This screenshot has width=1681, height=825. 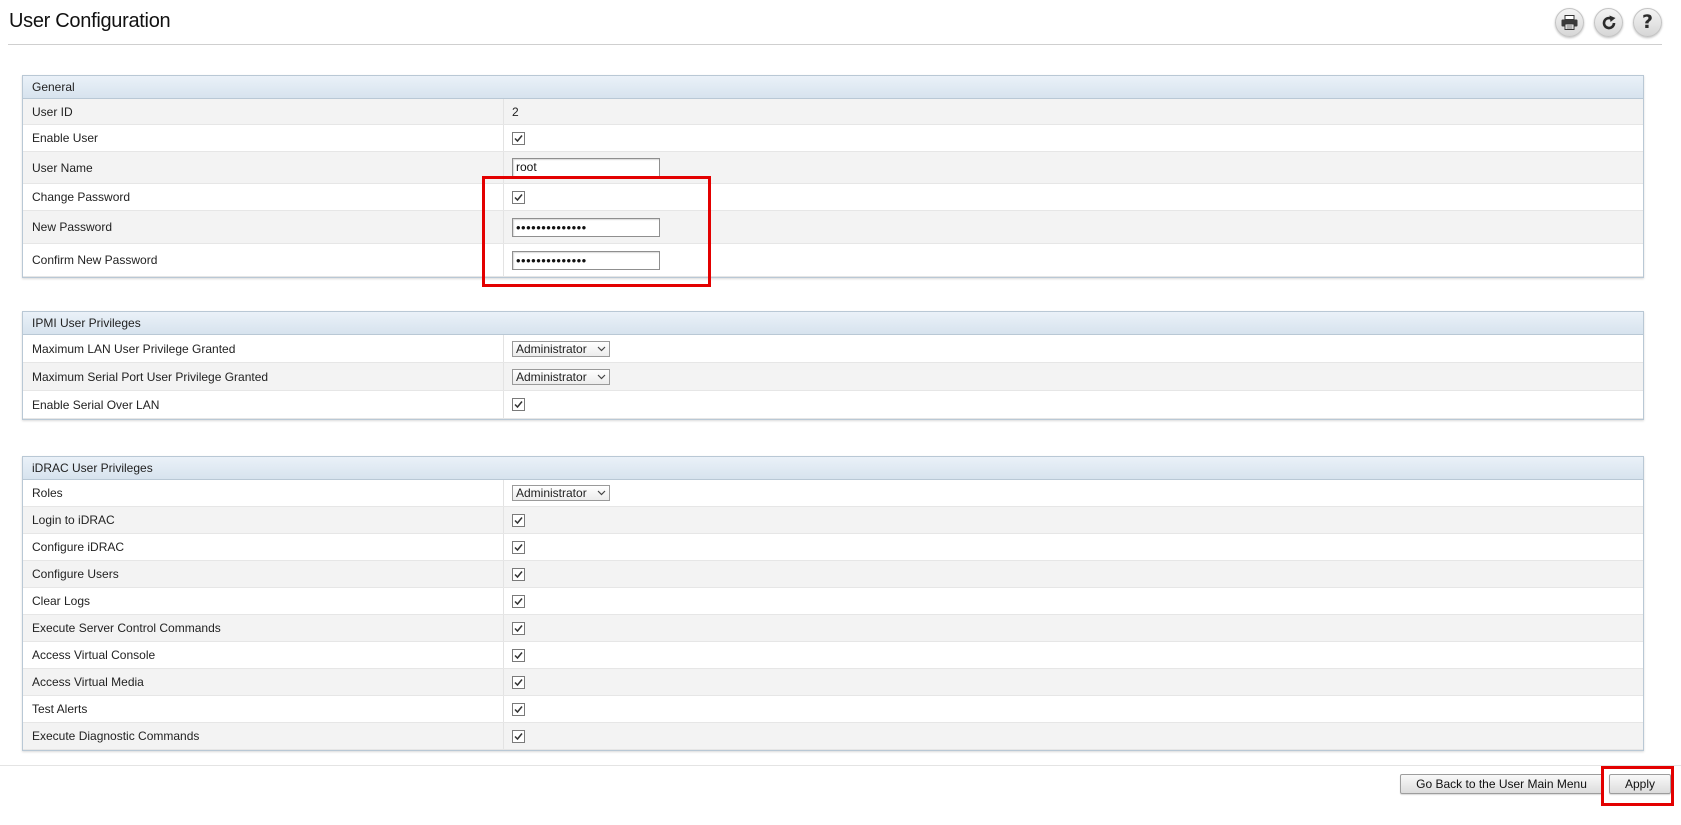 What do you see at coordinates (551, 348) in the screenshot?
I see `lan-privilege-value: Administrator` at bounding box center [551, 348].